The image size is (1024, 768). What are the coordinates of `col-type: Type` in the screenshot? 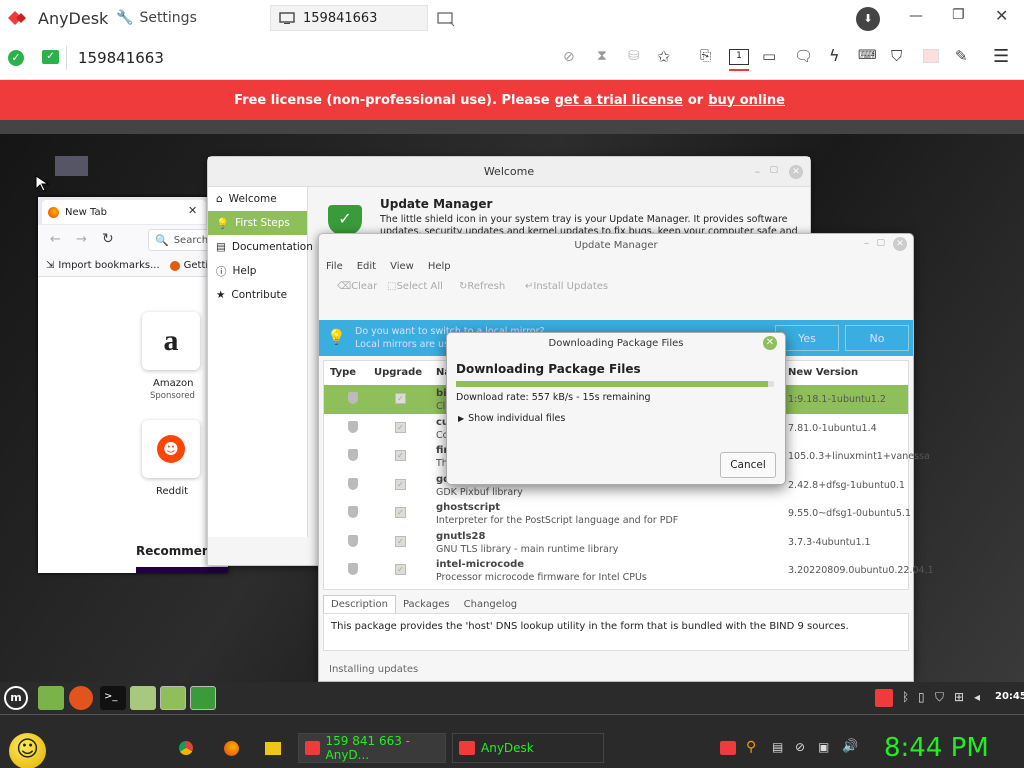 It's located at (343, 373).